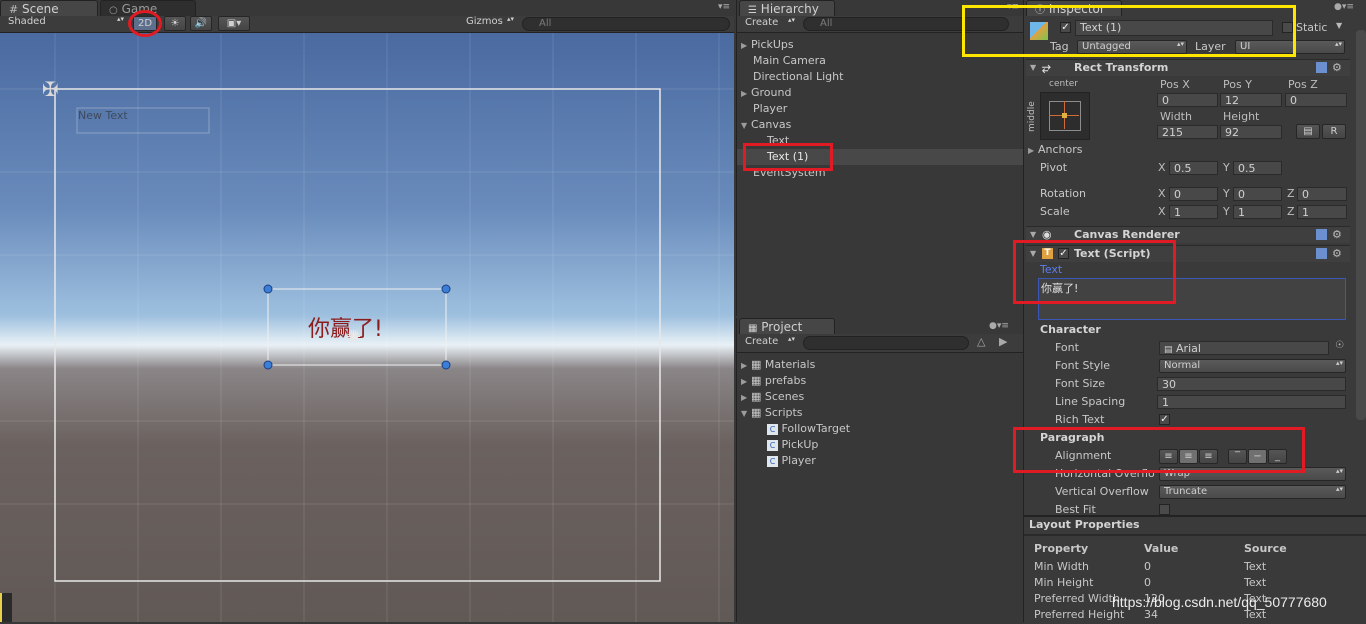 This screenshot has height=624, width=1366. What do you see at coordinates (1164, 419) in the screenshot?
I see `rich-text-checkbox: ✓` at bounding box center [1164, 419].